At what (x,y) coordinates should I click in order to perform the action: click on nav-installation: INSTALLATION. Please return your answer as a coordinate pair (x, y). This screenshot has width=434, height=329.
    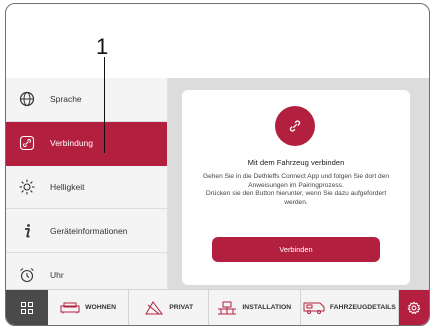
    Looking at the image, I should click on (255, 307).